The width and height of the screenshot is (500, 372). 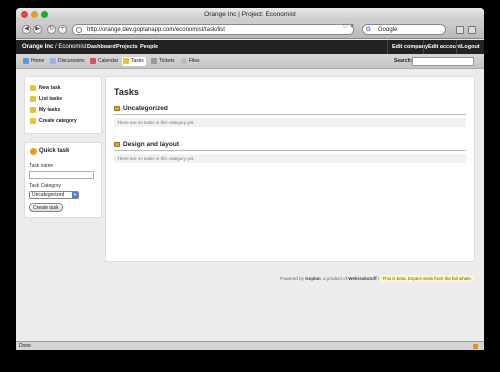 What do you see at coordinates (313, 278) in the screenshot?
I see `footer-app-link: Goplan` at bounding box center [313, 278].